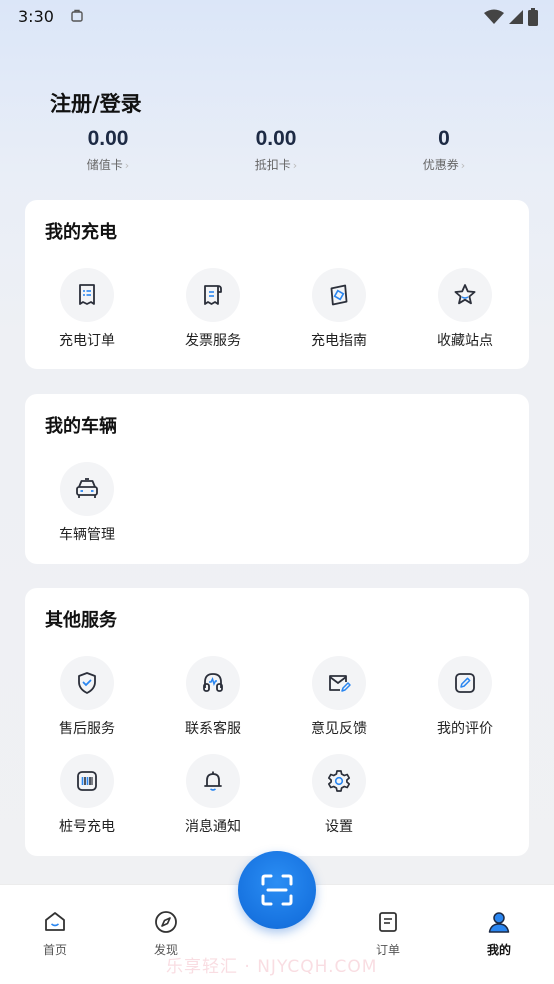 The width and height of the screenshot is (554, 984). I want to click on receipt-icon, so click(87, 294).